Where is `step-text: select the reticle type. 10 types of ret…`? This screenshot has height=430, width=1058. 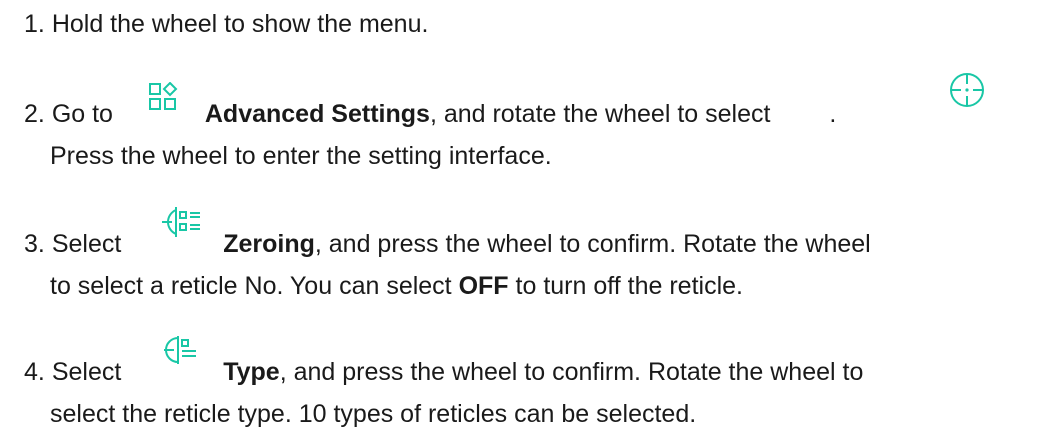 step-text: select the reticle type. 10 types of ret… is located at coordinates (373, 414).